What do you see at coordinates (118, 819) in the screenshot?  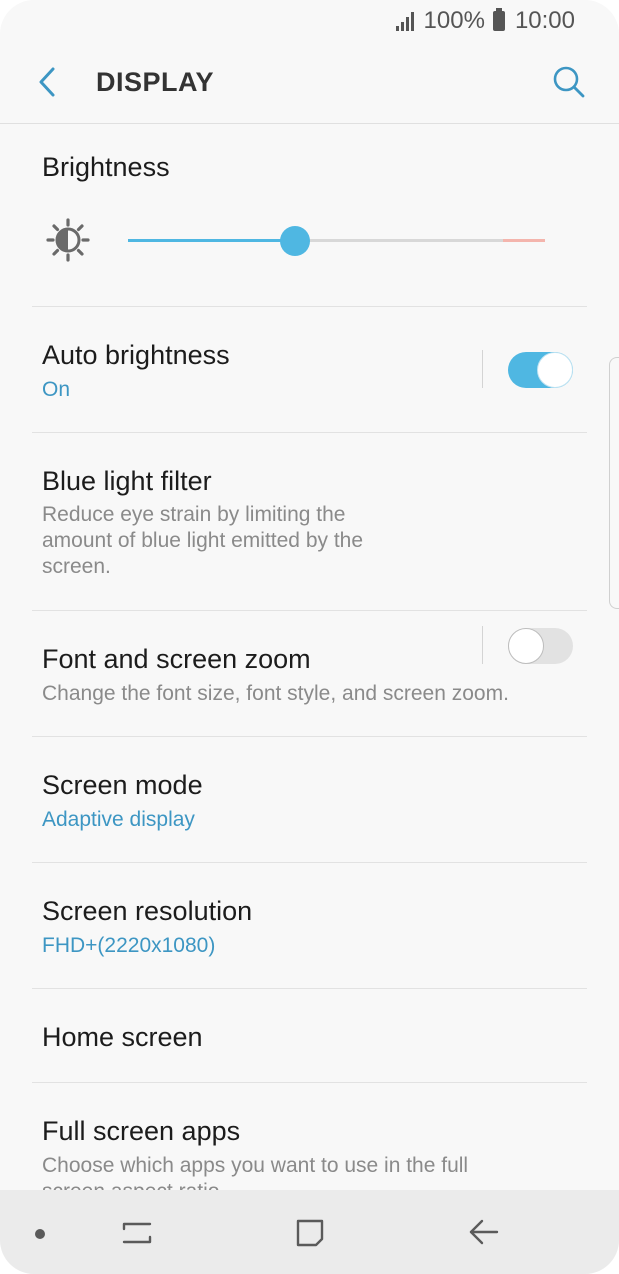 I see `setting-value: Adaptive display` at bounding box center [118, 819].